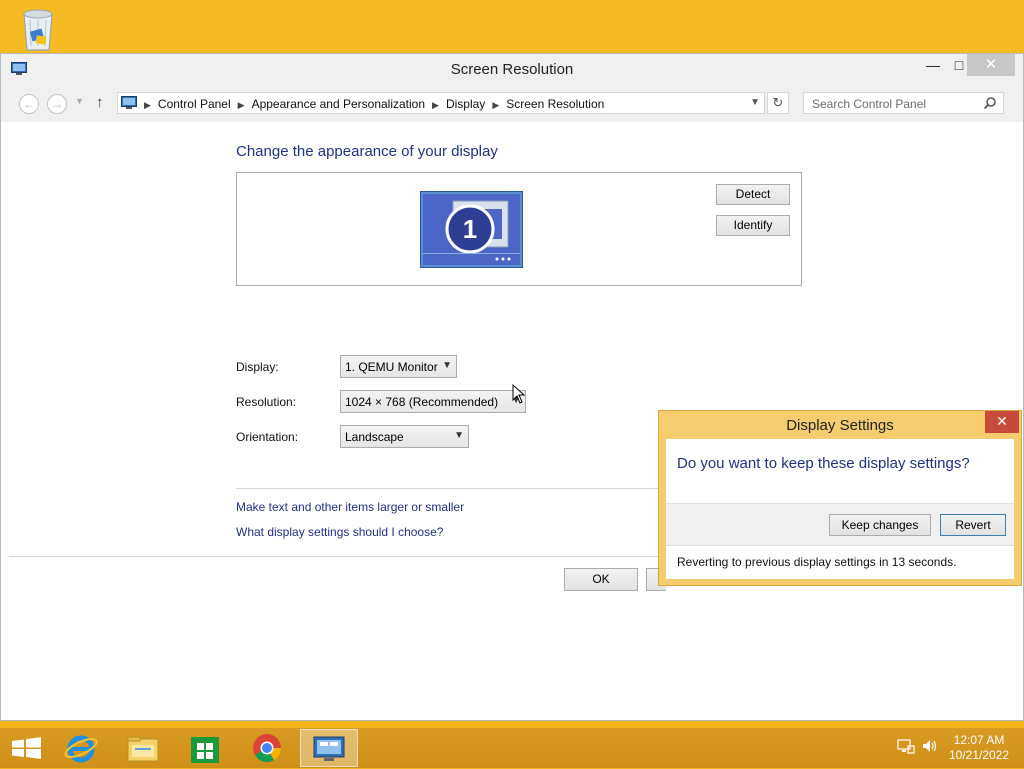 This screenshot has width=1024, height=769. I want to click on breadcrumb-screen-resolution: Screen Resolution, so click(555, 104).